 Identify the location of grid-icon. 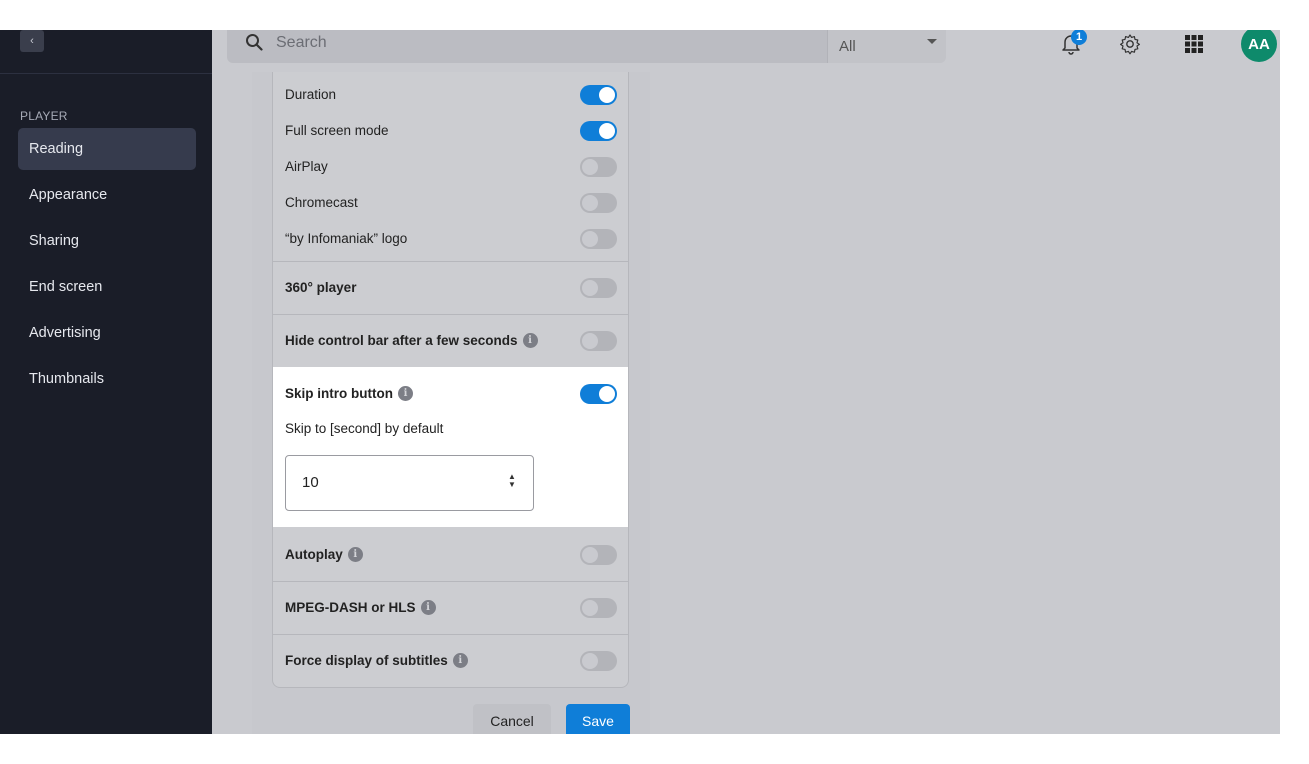
(1194, 44).